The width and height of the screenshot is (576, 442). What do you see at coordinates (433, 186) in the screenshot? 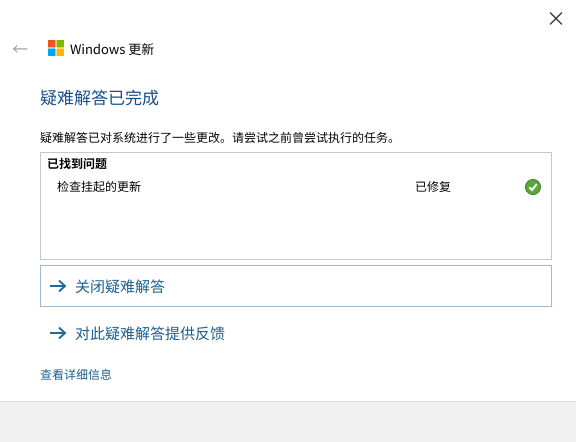
I see `problem-status: 已修复` at bounding box center [433, 186].